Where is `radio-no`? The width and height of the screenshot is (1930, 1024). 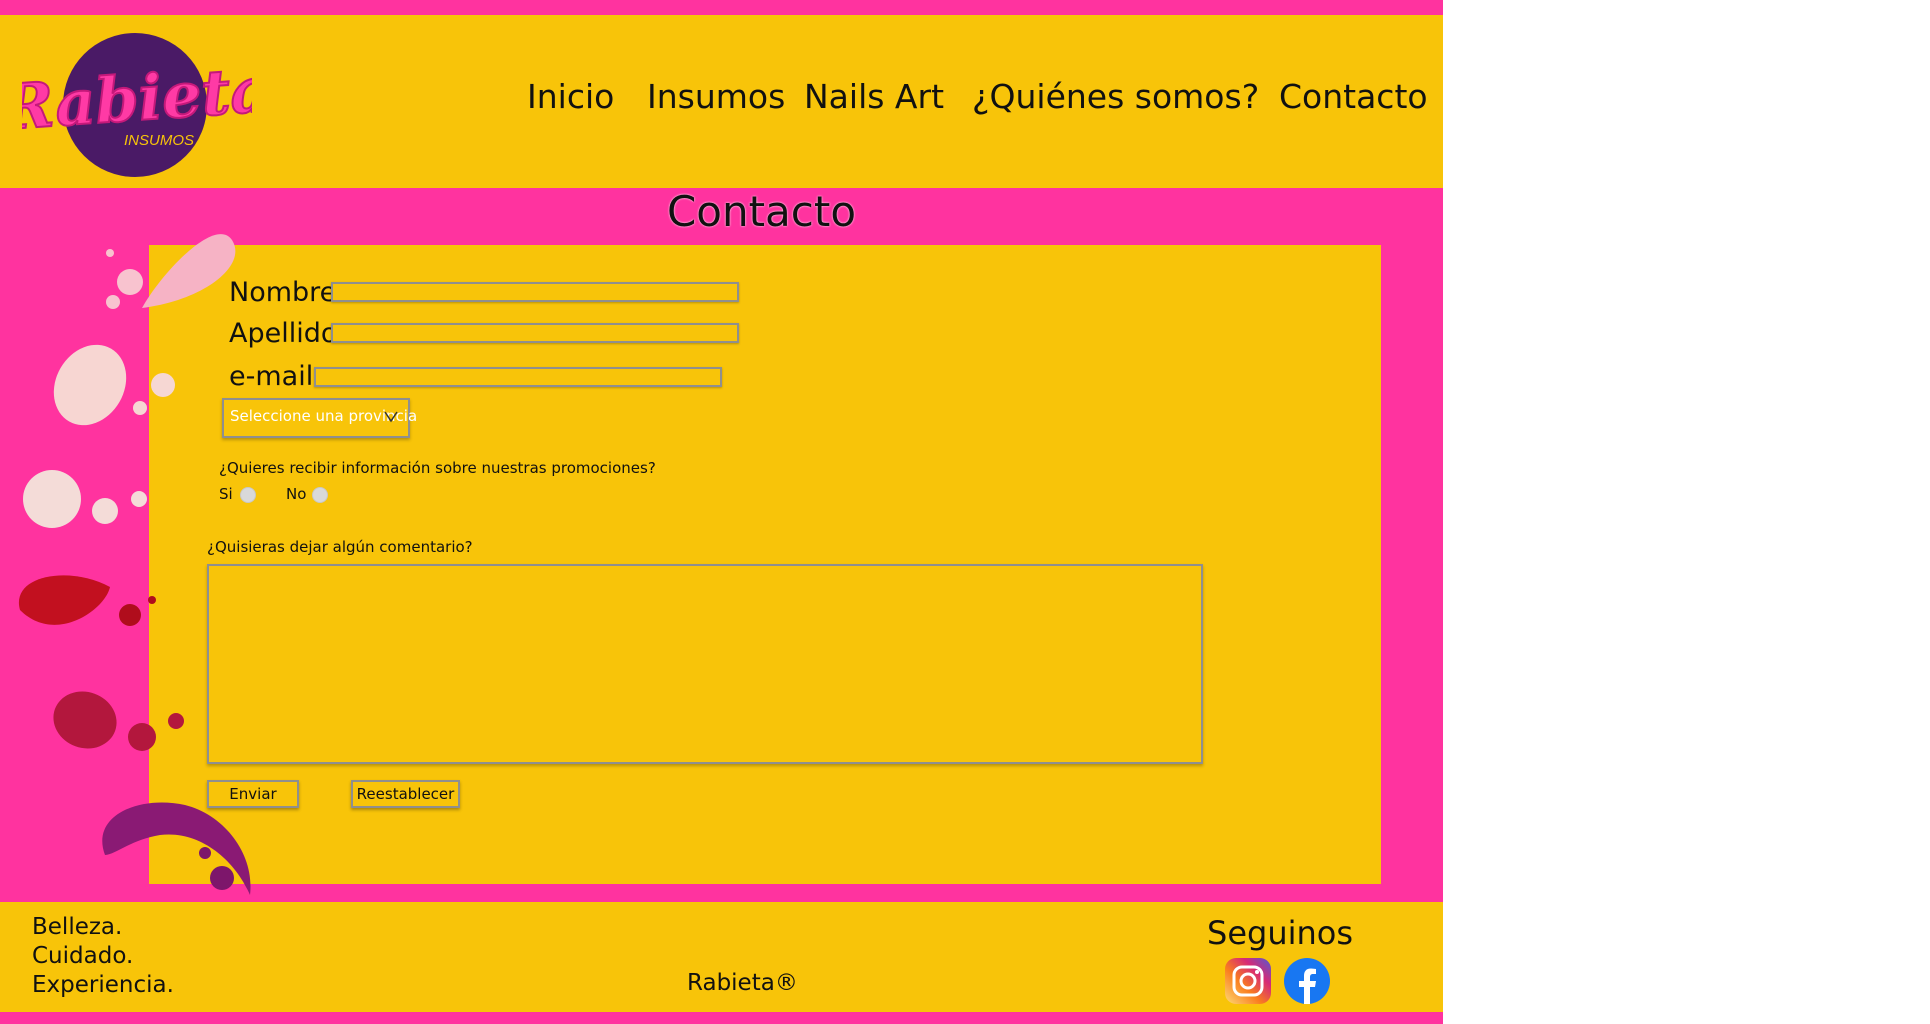
radio-no is located at coordinates (320, 495).